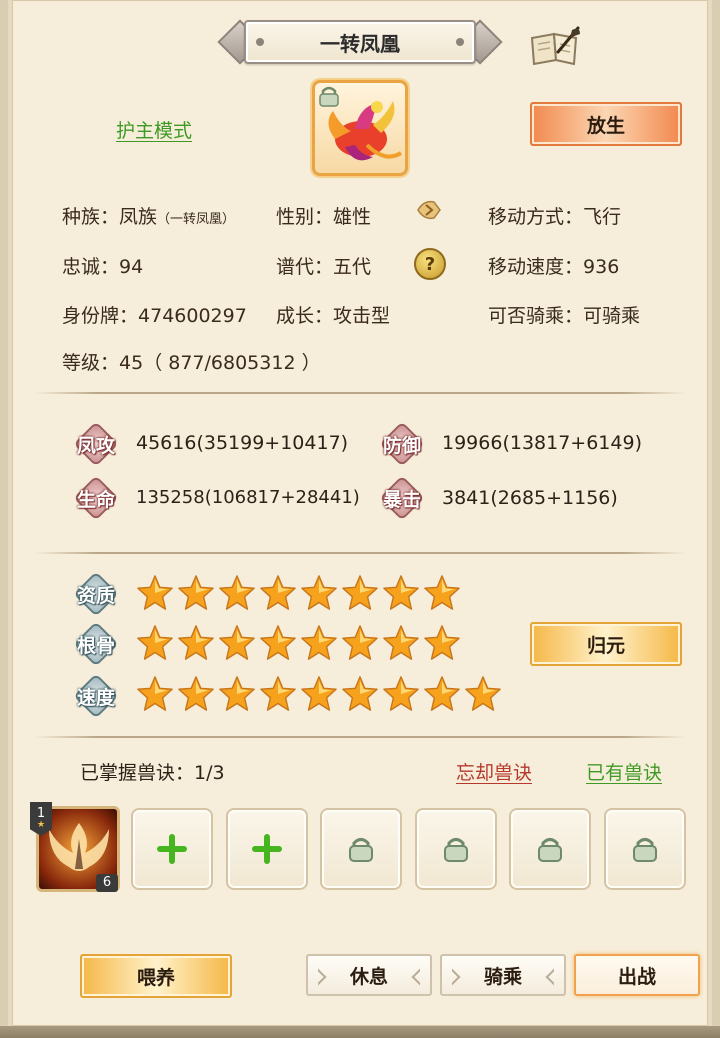 The image size is (720, 1038). Describe the element at coordinates (503, 975) in the screenshot. I see `ride-button: 骑乘` at that location.